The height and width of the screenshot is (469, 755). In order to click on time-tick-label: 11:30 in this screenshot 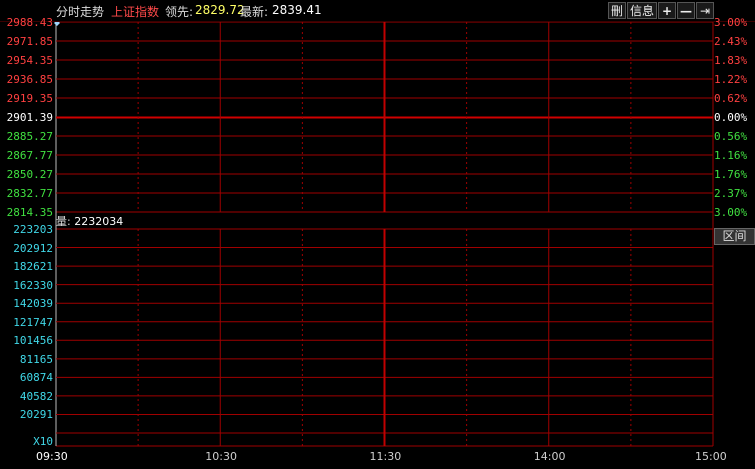, I will do `click(385, 456)`.